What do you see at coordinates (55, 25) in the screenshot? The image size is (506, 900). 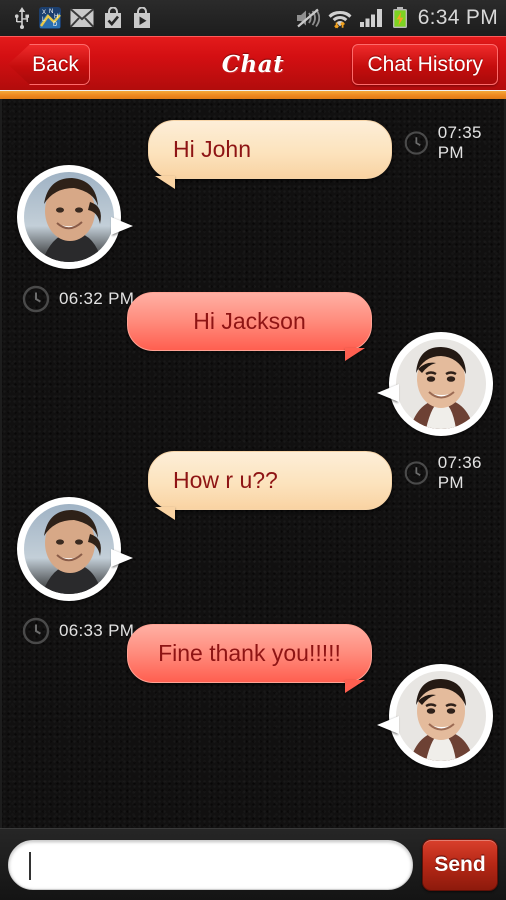 I see `svg-text: D` at bounding box center [55, 25].